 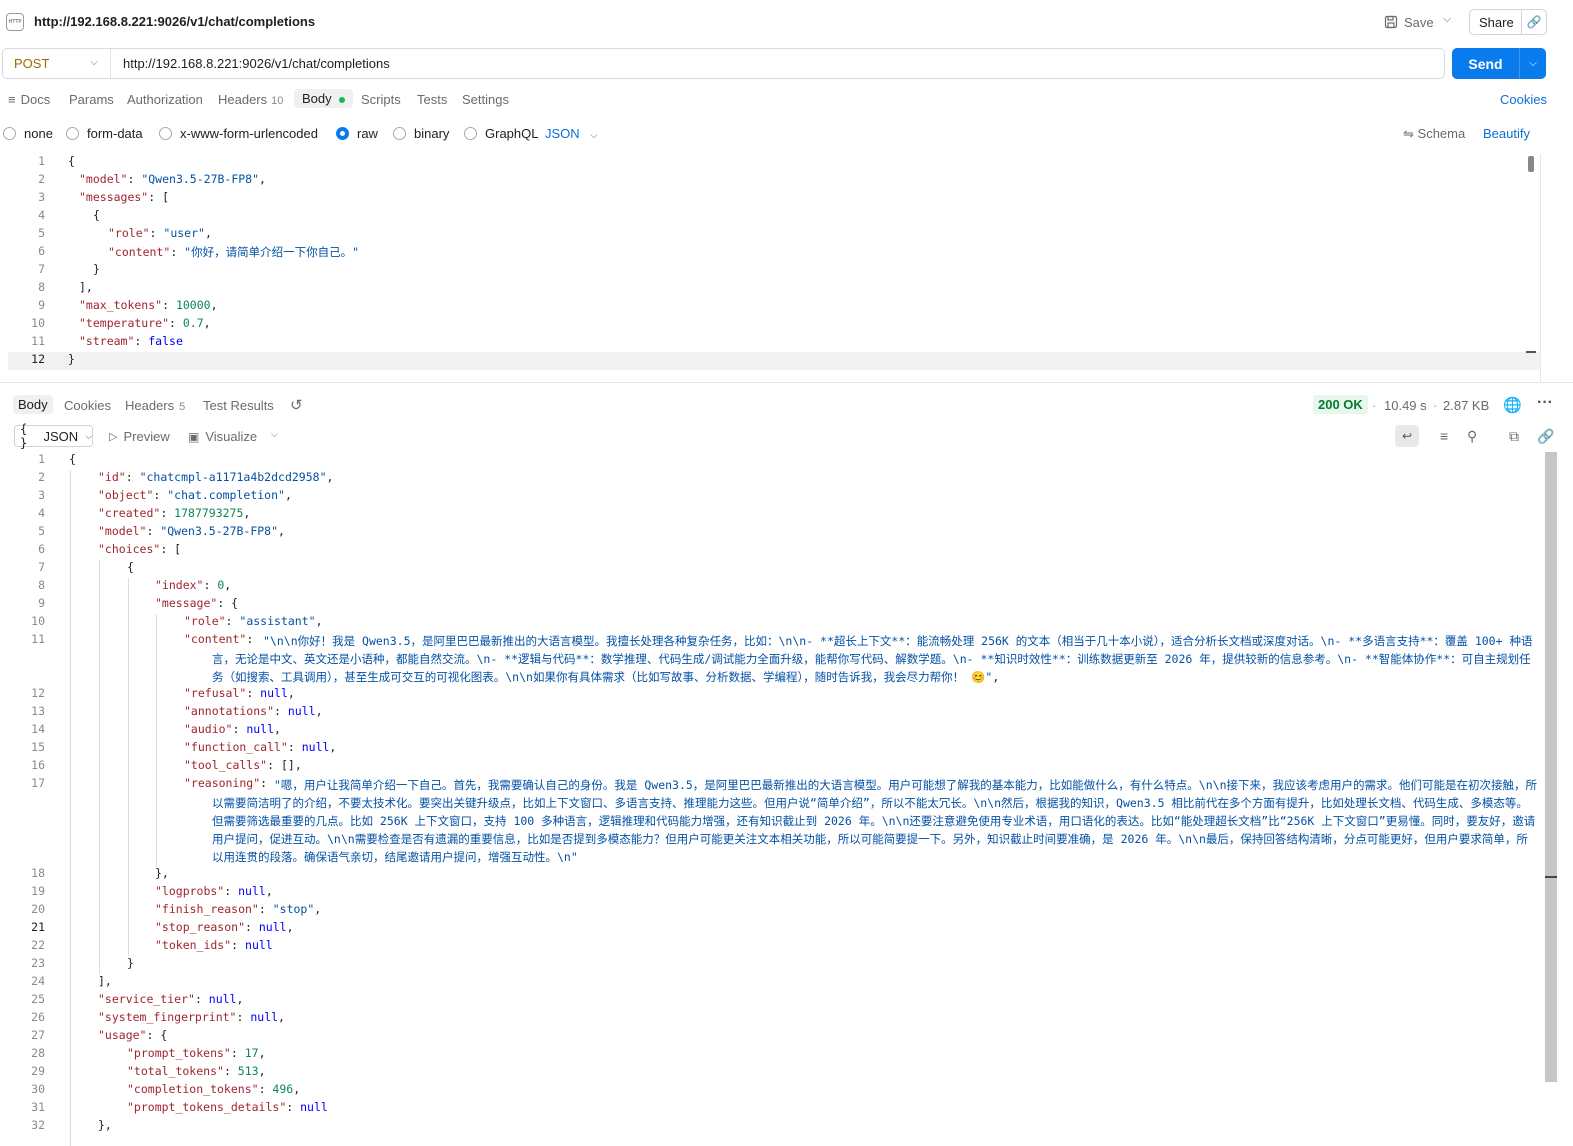 What do you see at coordinates (1466, 405) in the screenshot?
I see `response-size: 2.87 KB` at bounding box center [1466, 405].